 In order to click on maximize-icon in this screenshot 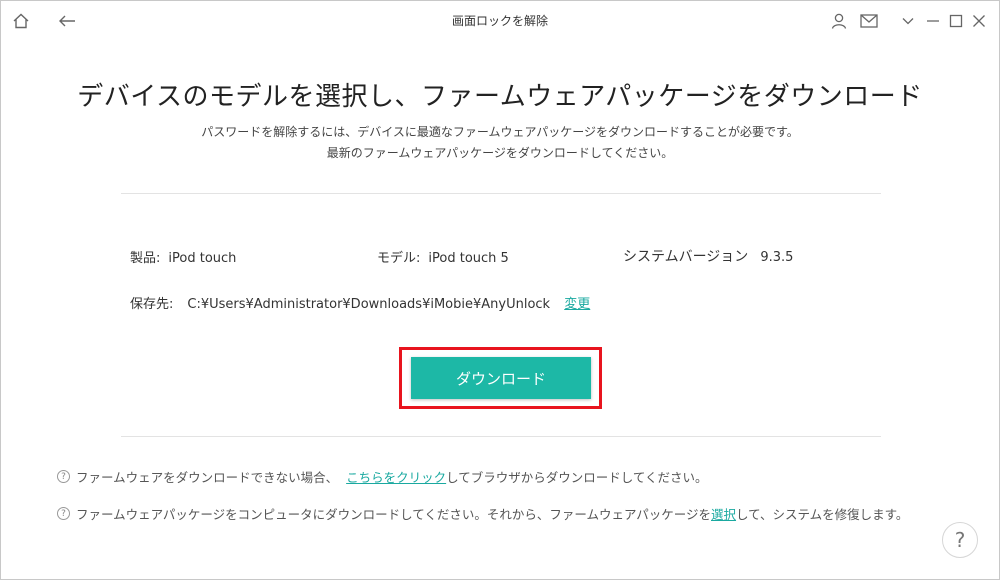, I will do `click(956, 21)`.